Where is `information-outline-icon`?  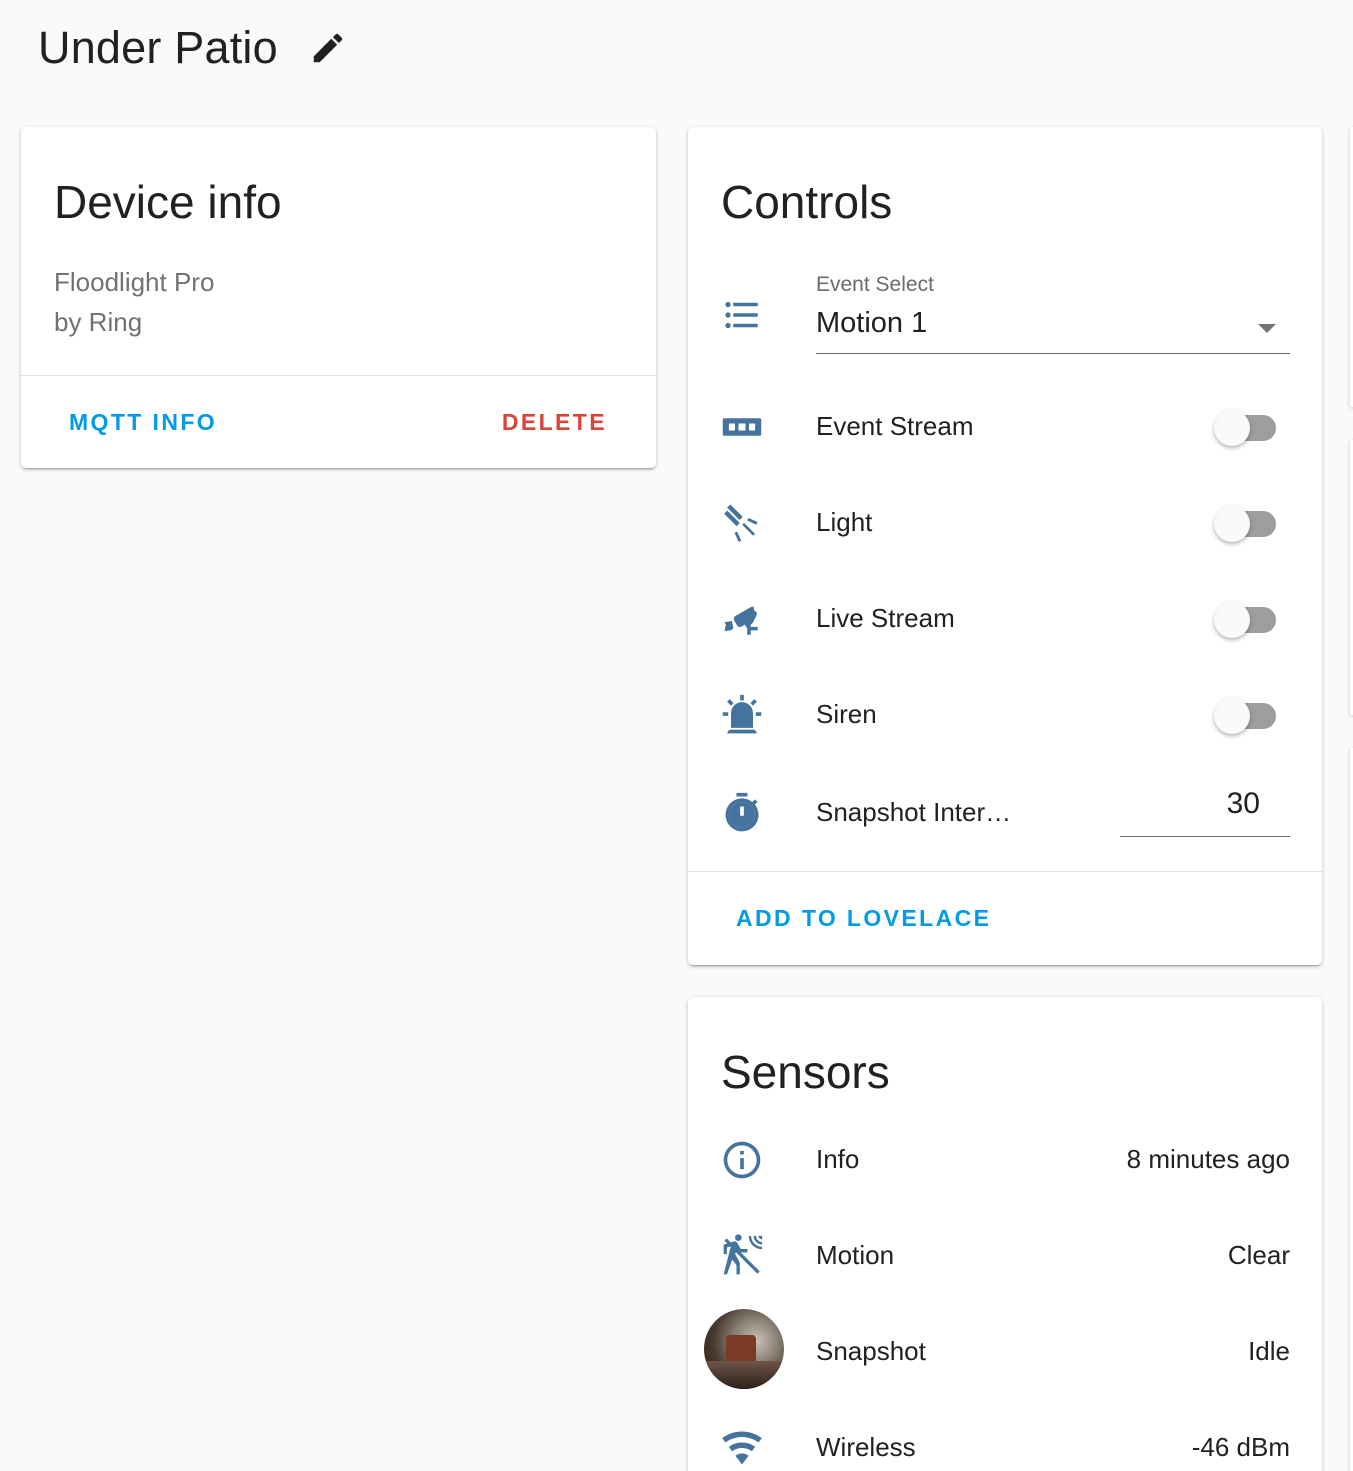 information-outline-icon is located at coordinates (742, 1160).